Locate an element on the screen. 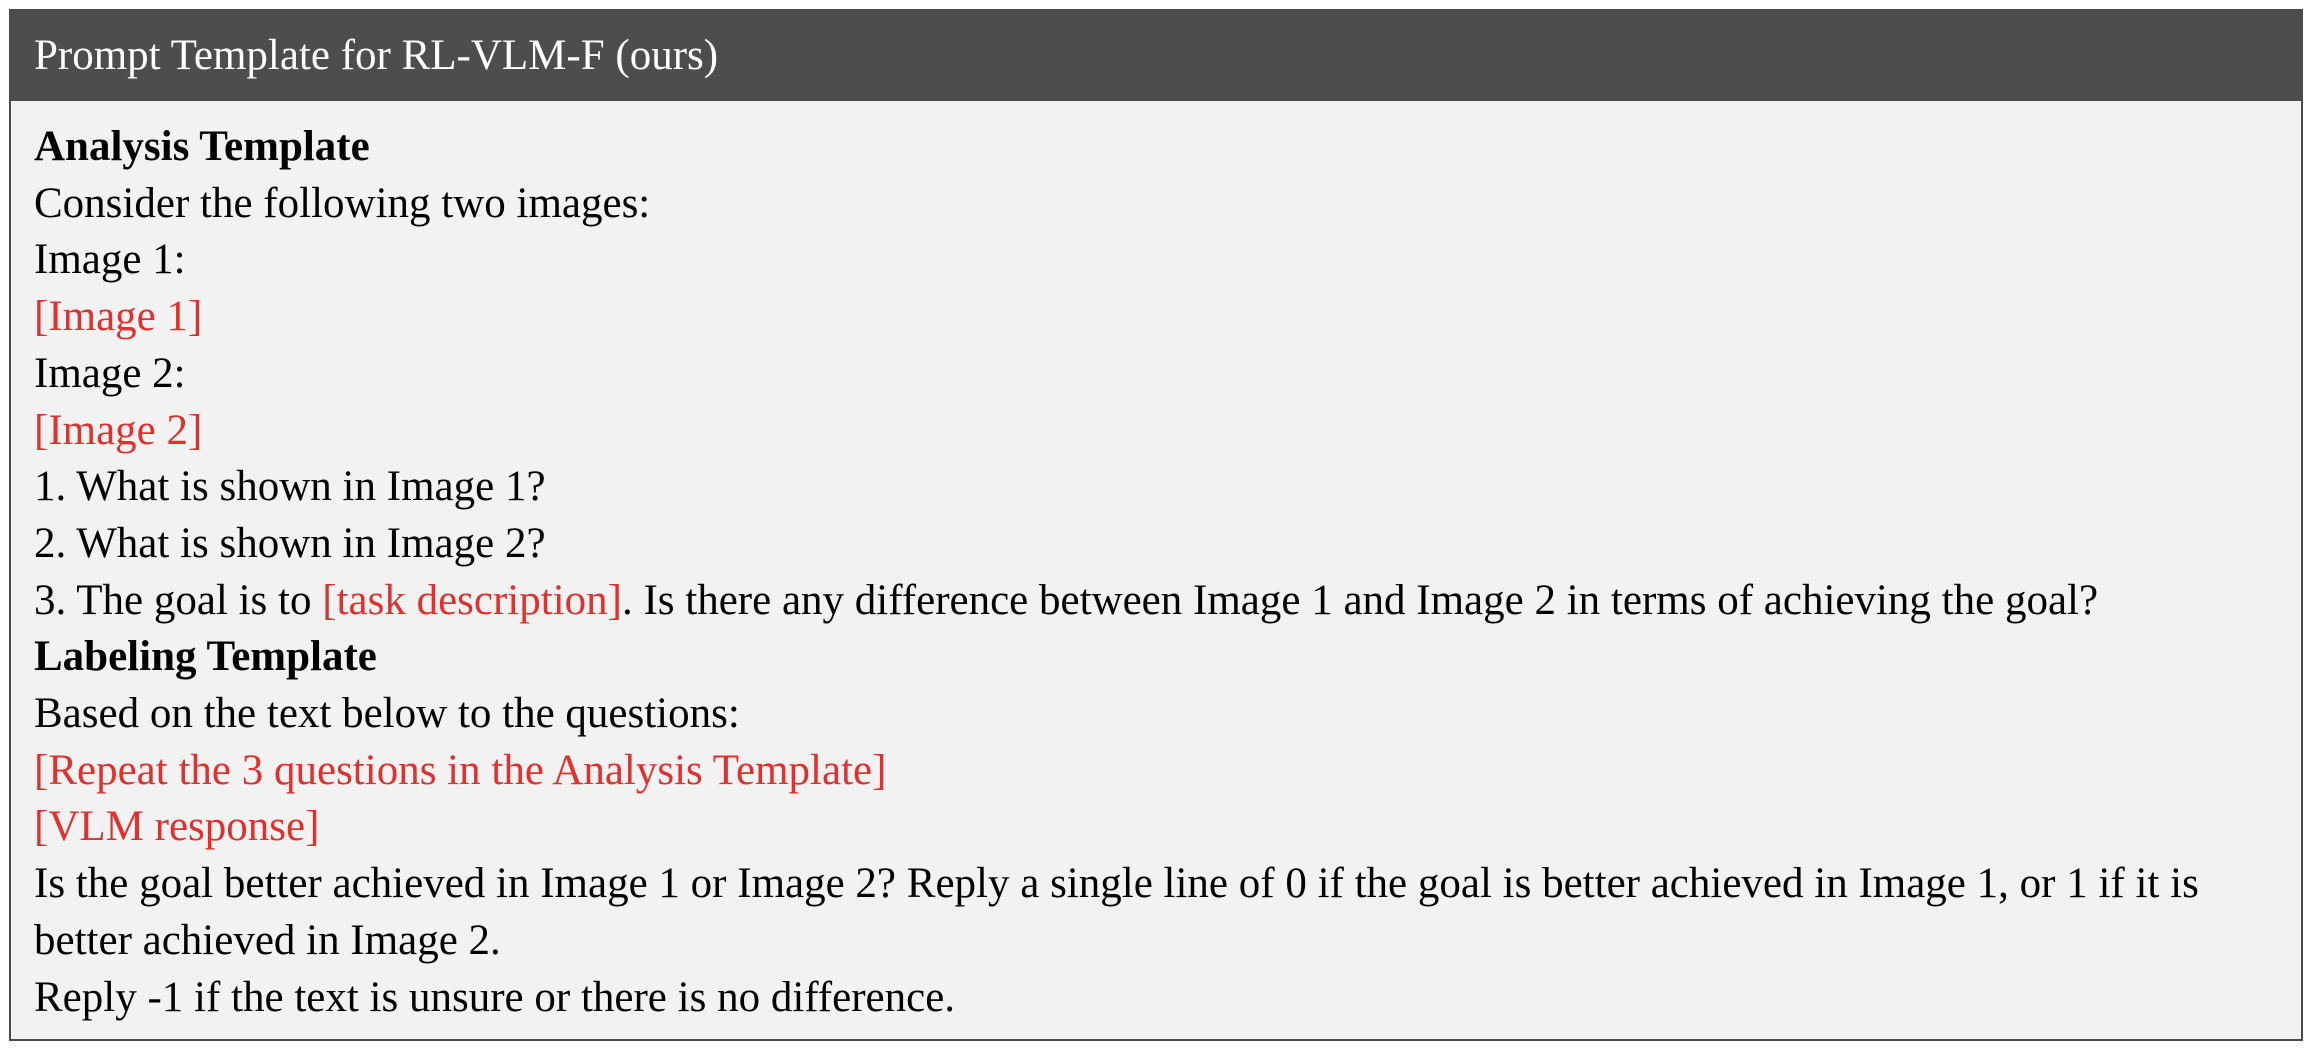 Image resolution: width=2314 pixels, height=1052 pixels. image2-placeholder: [Image 2] is located at coordinates (118, 430).